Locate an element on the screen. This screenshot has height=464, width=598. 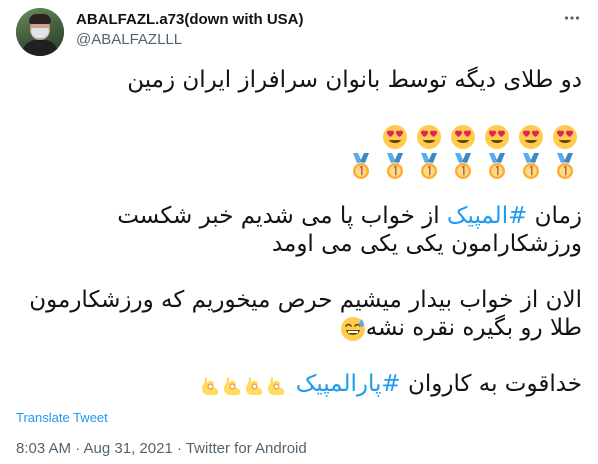
source-link: Twitter for Android is located at coordinates (246, 448).